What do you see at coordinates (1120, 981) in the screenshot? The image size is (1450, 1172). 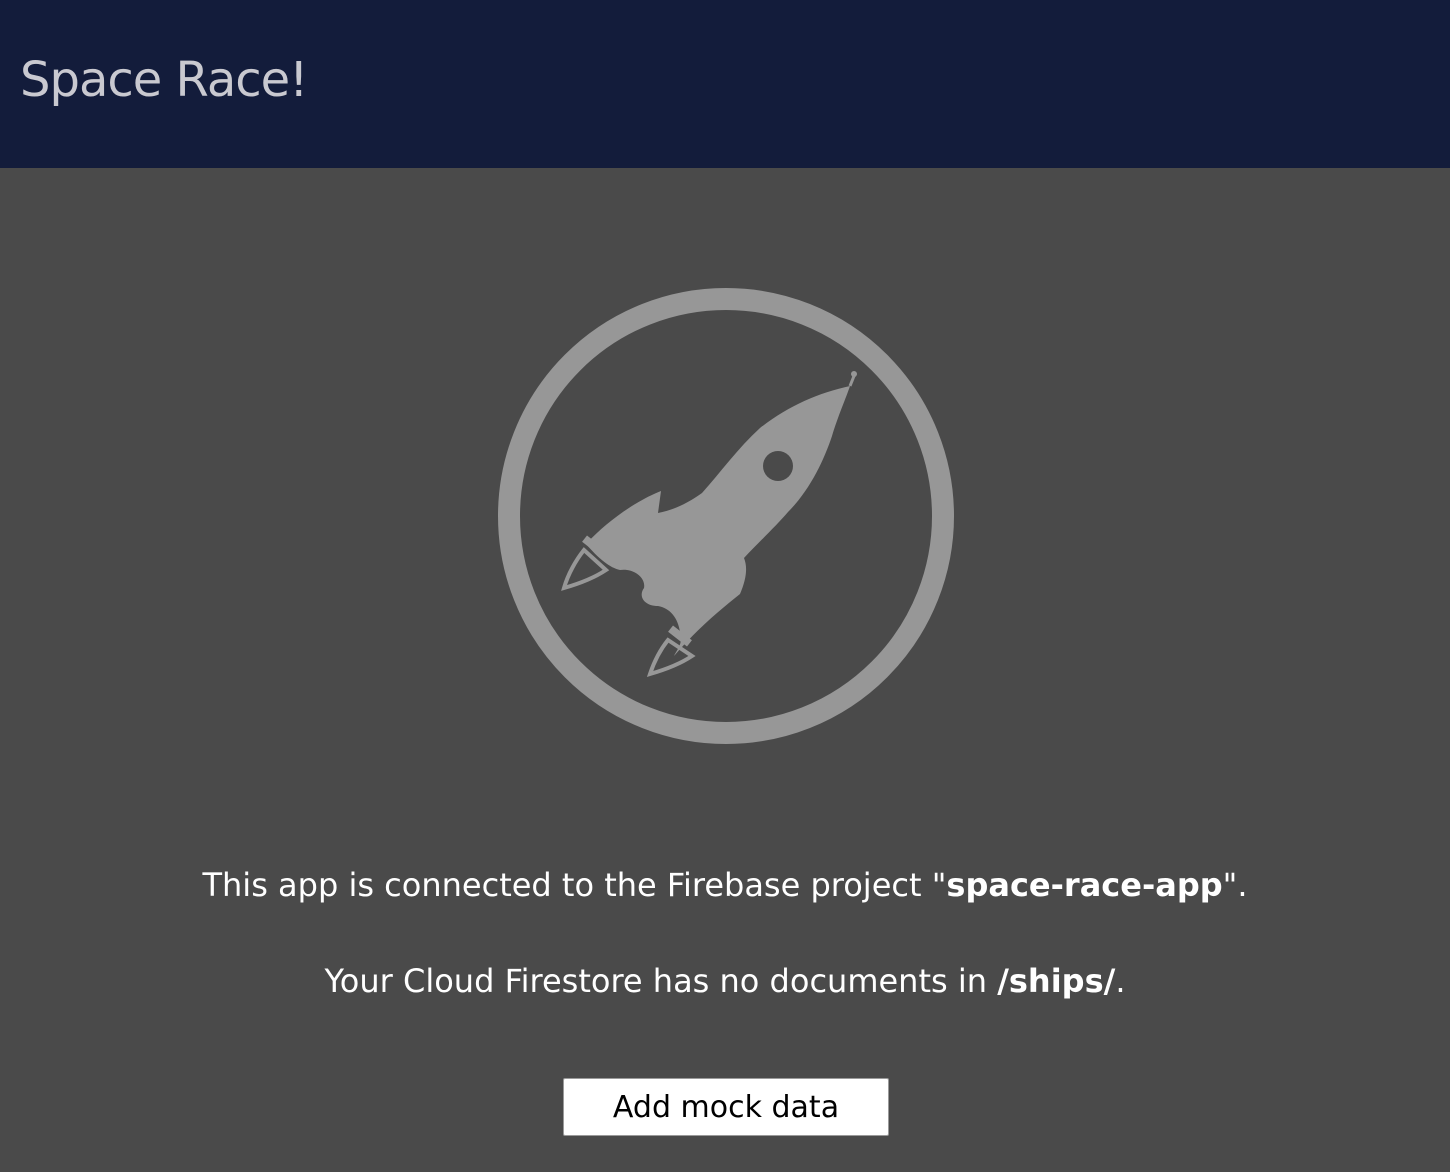 I see `message-suffix: .` at bounding box center [1120, 981].